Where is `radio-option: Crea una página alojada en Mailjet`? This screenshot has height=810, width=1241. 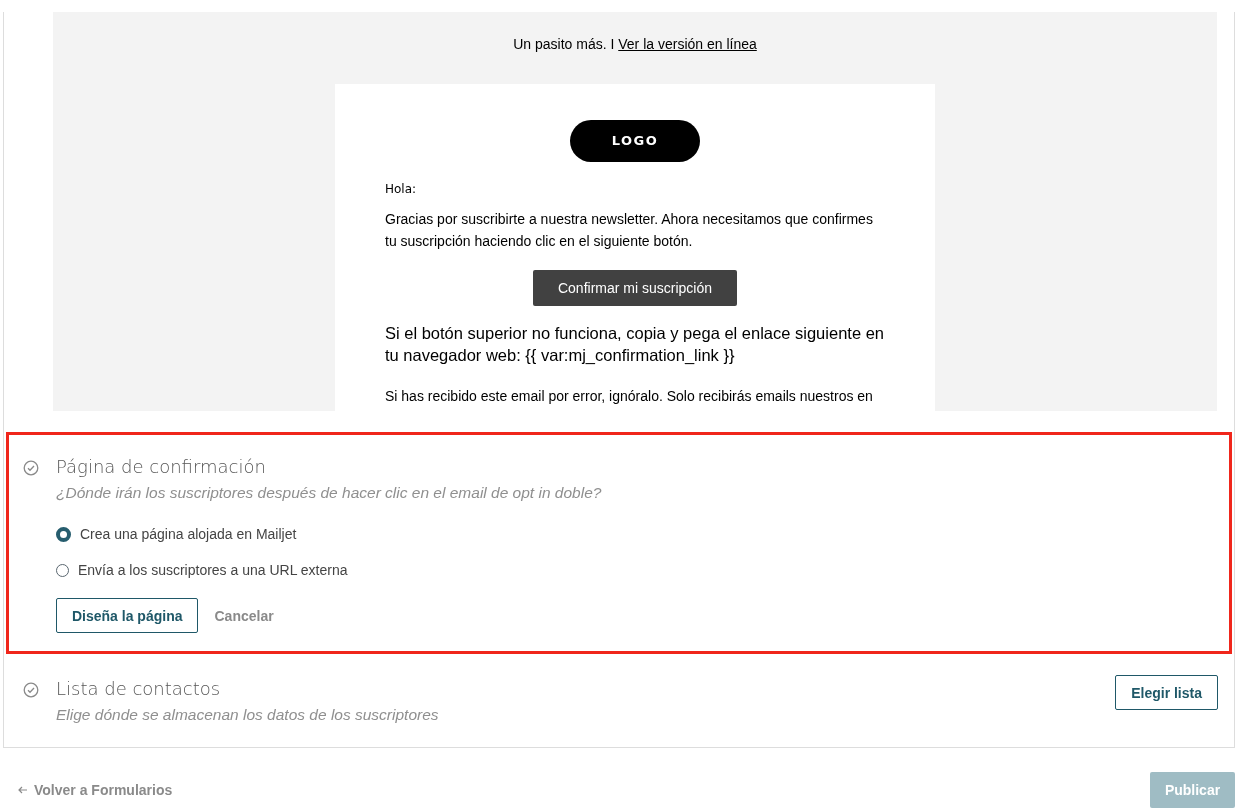
radio-option: Crea una página alojada en Mailjet is located at coordinates (637, 534).